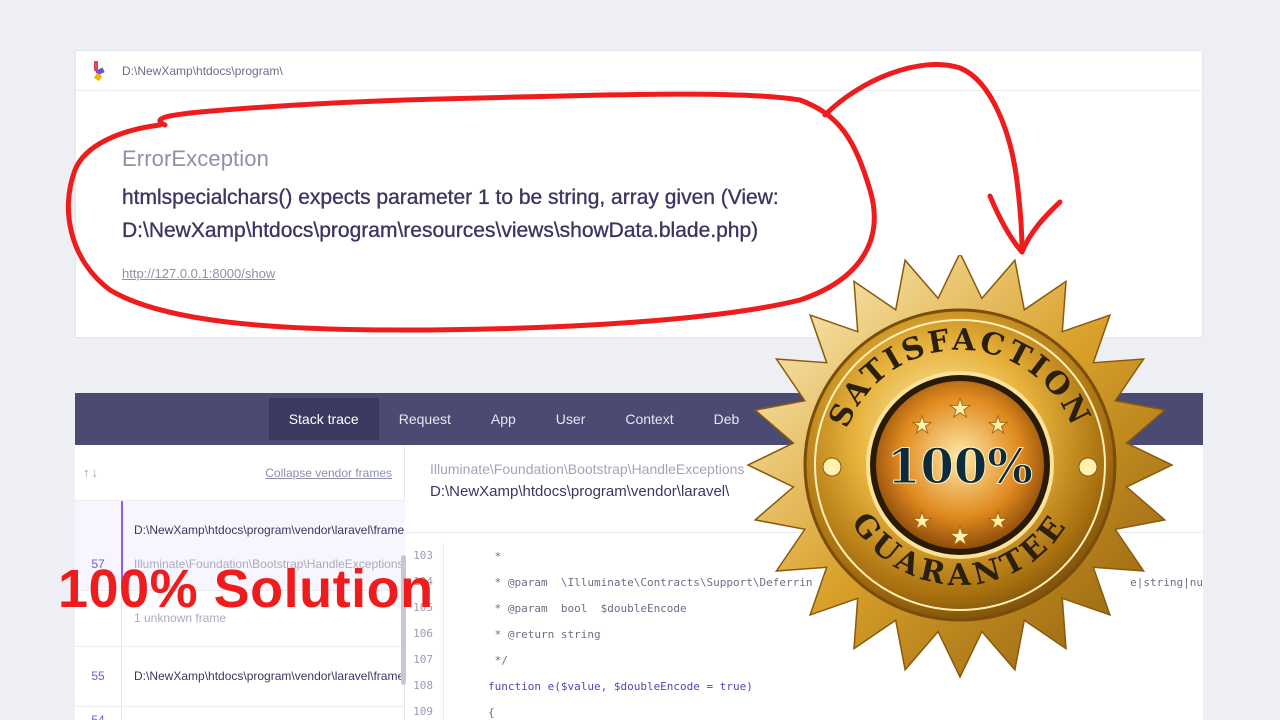 Image resolution: width=1280 pixels, height=720 pixels. I want to click on badge-center-text: 100%, so click(960, 467).